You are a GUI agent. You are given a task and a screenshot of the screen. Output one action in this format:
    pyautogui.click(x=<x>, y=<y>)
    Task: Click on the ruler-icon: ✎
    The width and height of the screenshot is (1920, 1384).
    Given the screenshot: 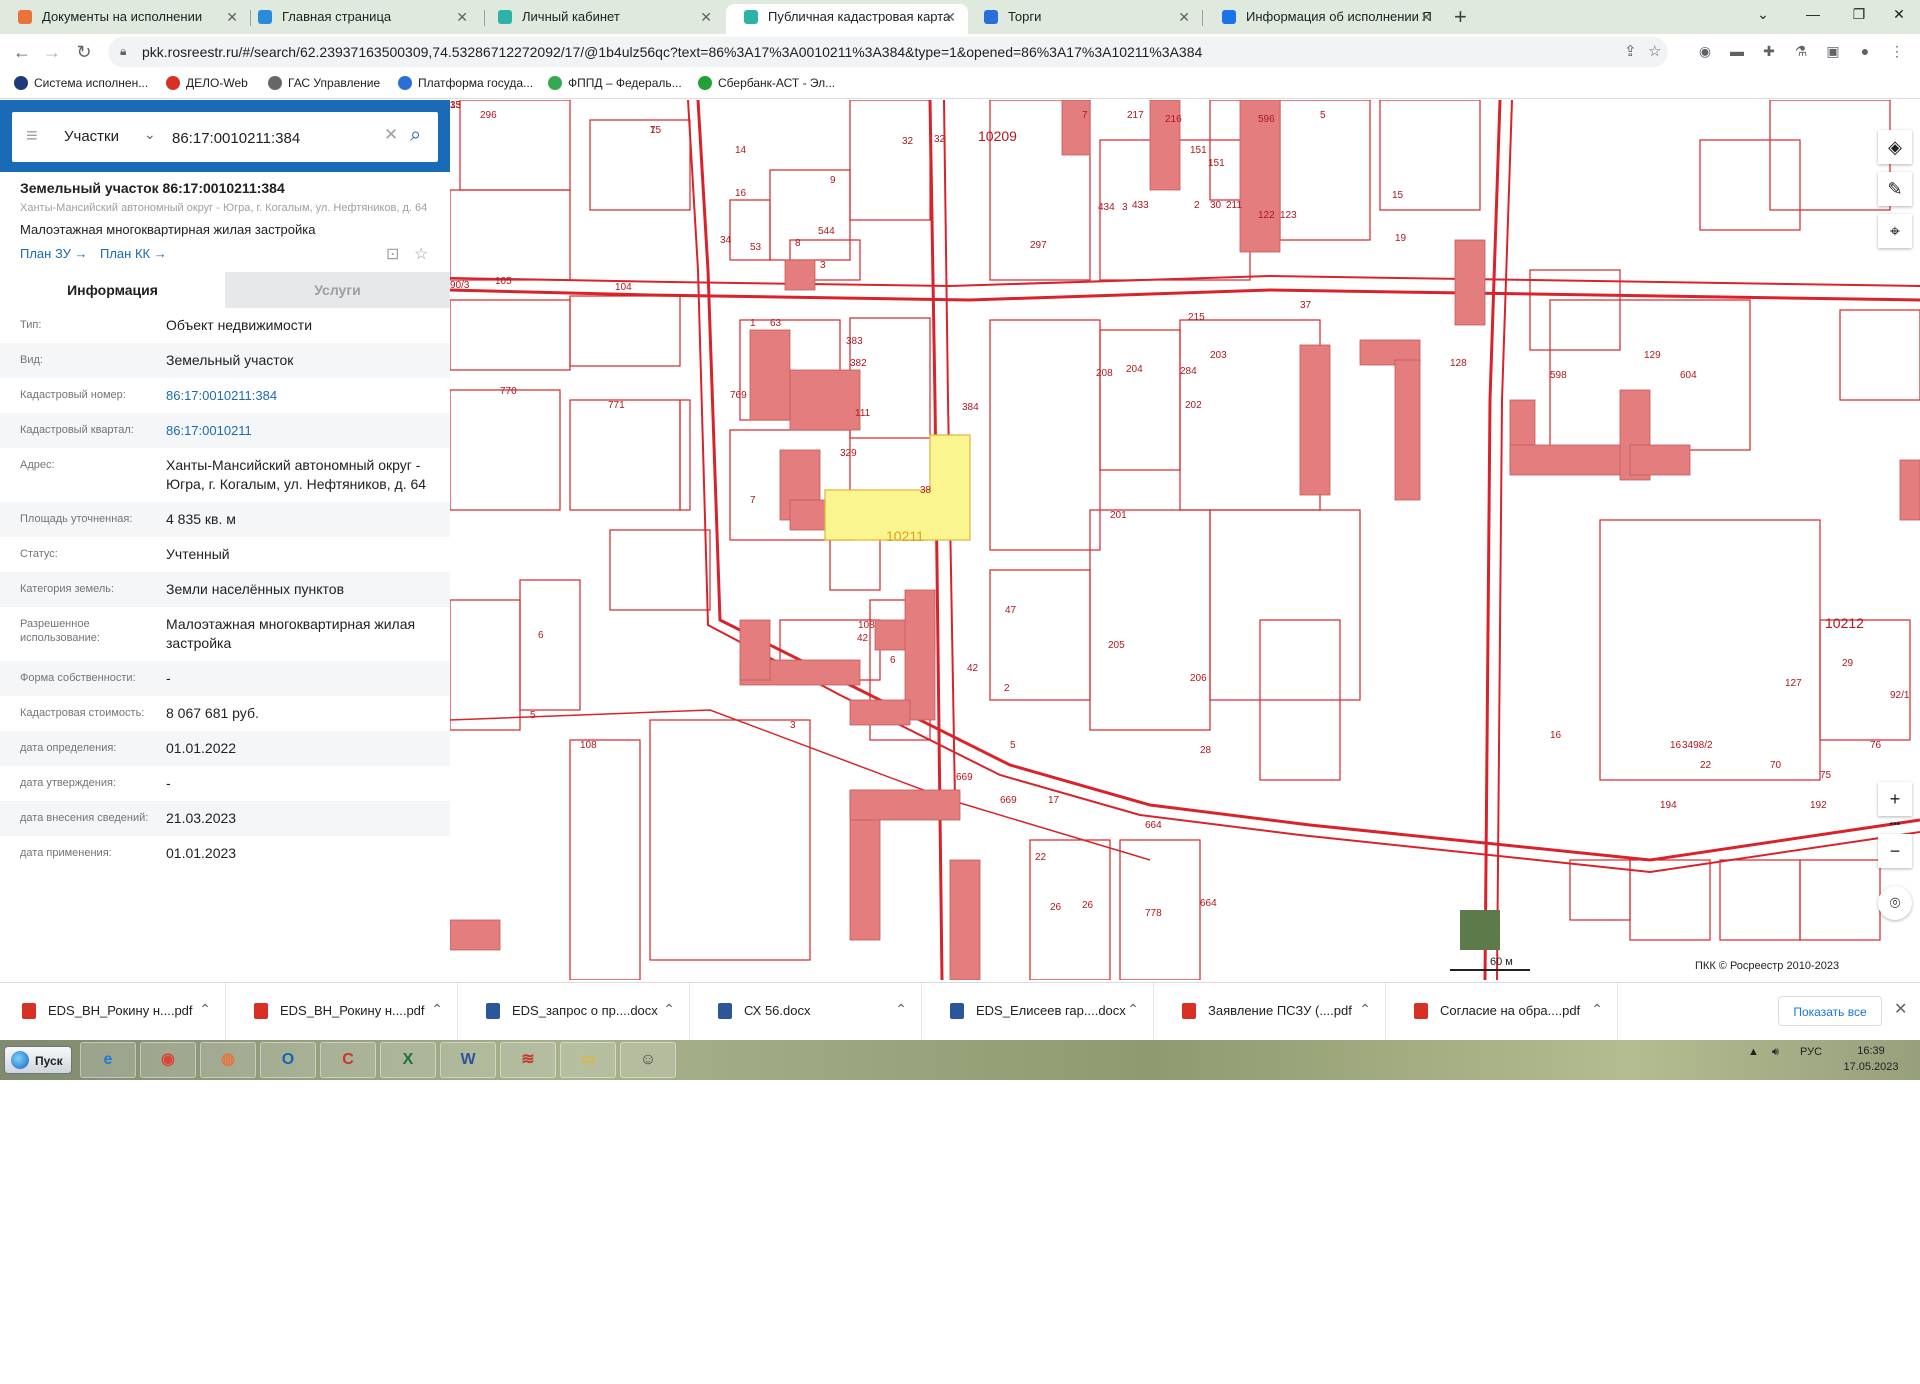 What is the action you would take?
    pyautogui.click(x=1895, y=189)
    